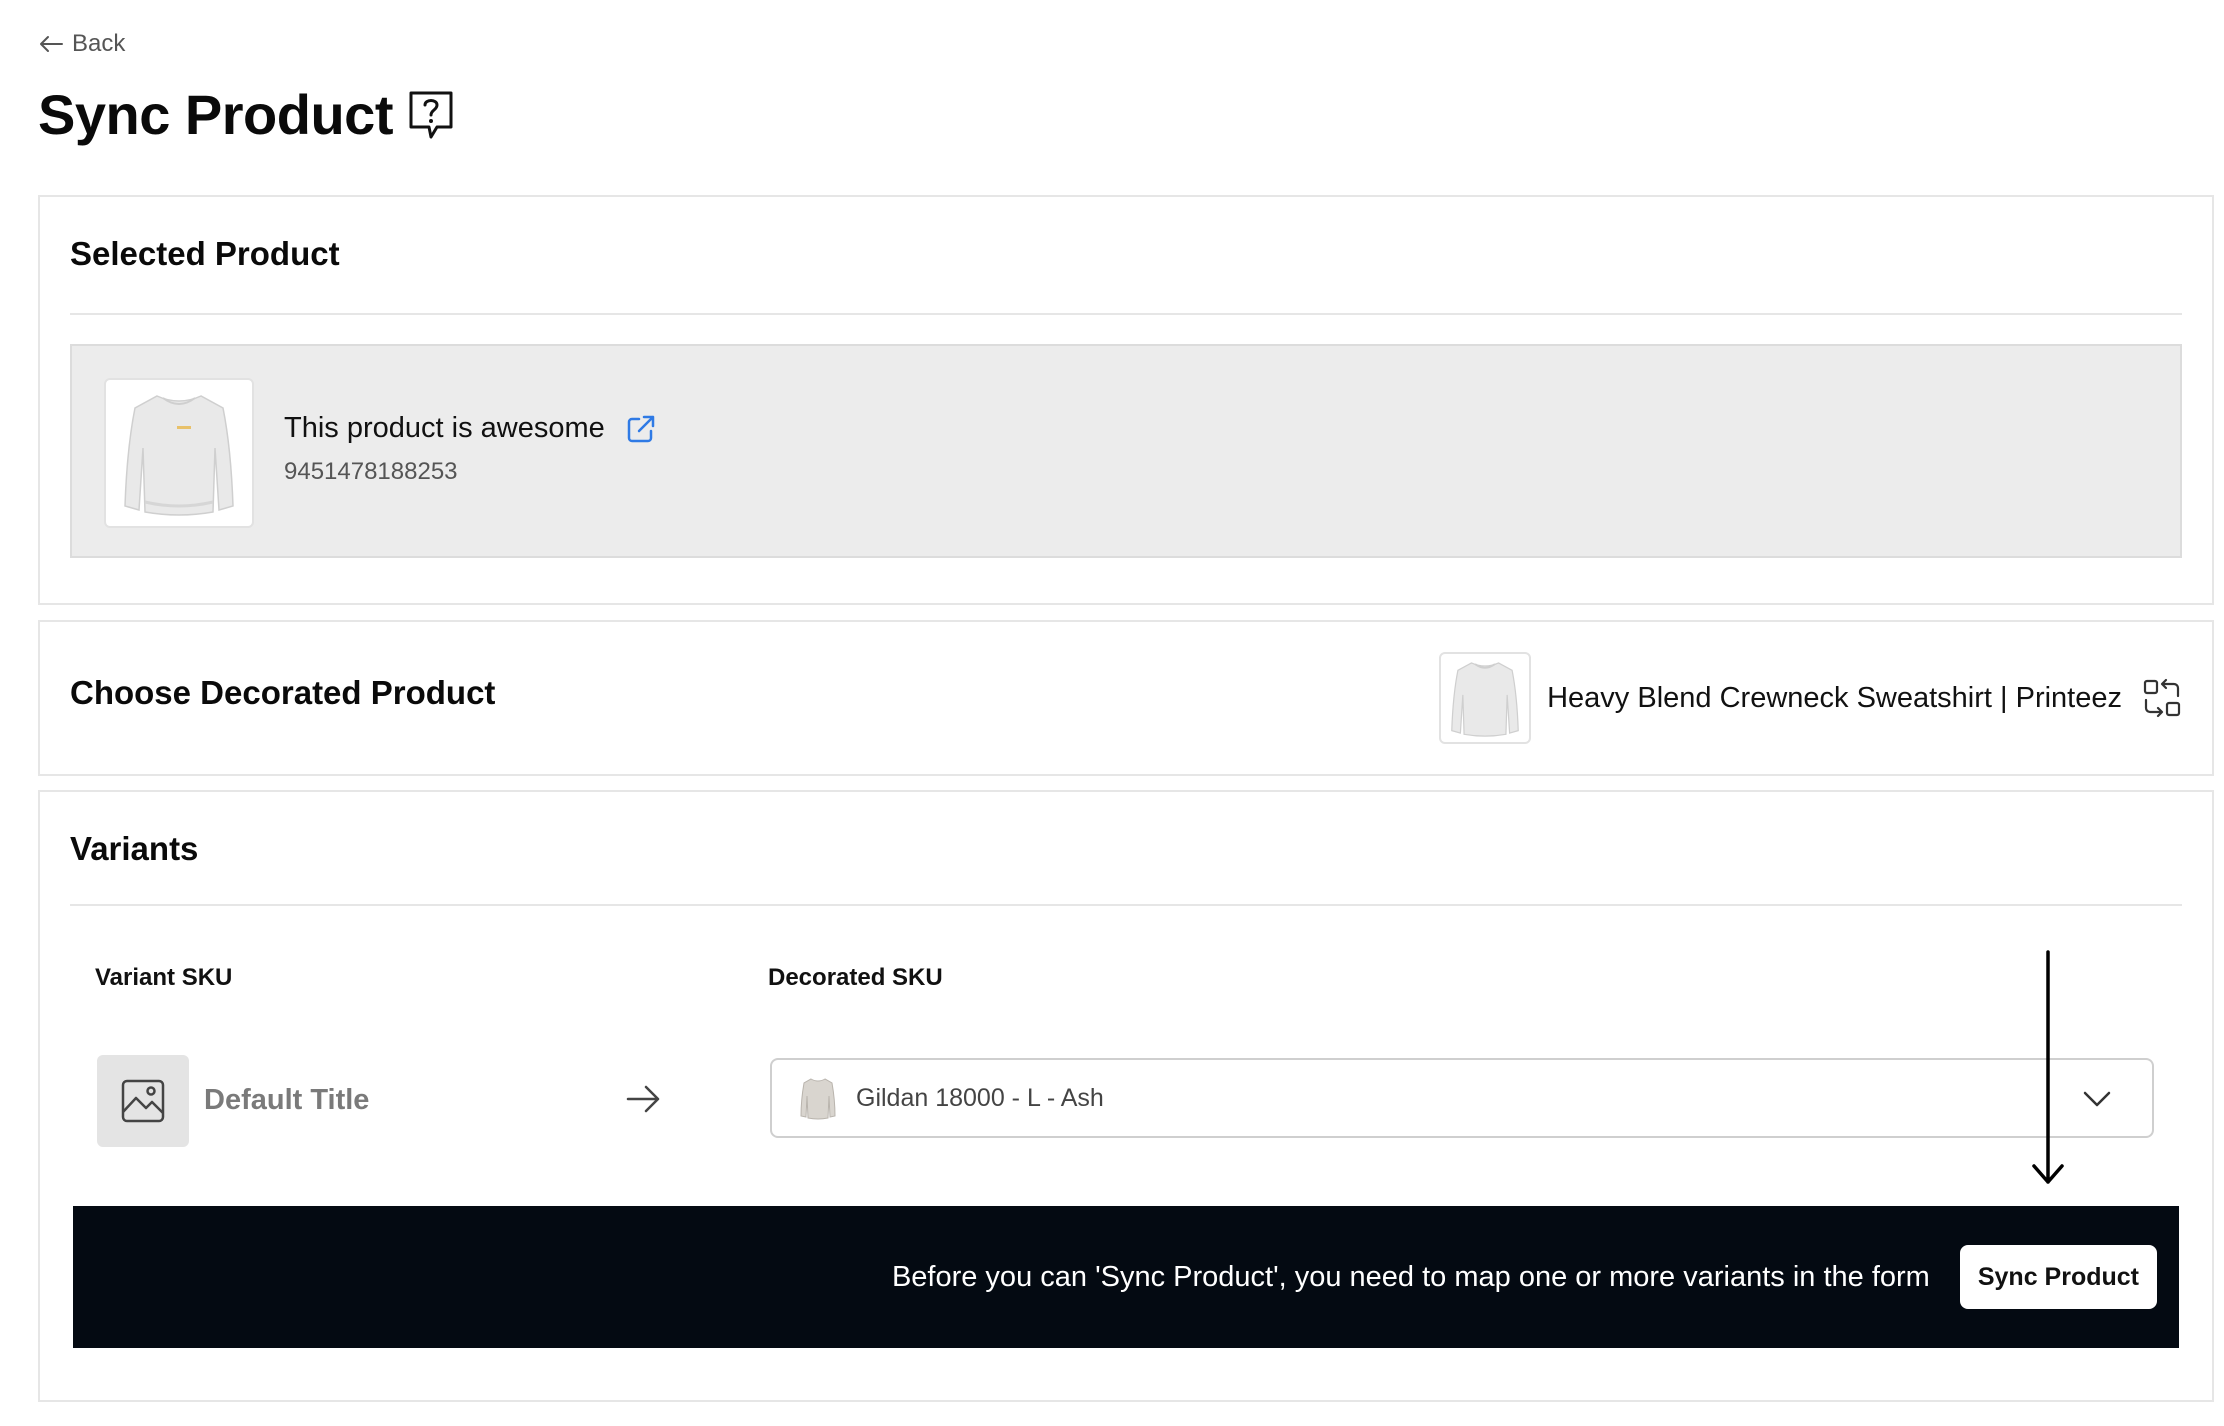  I want to click on variant-image-placeholder, so click(143, 1101).